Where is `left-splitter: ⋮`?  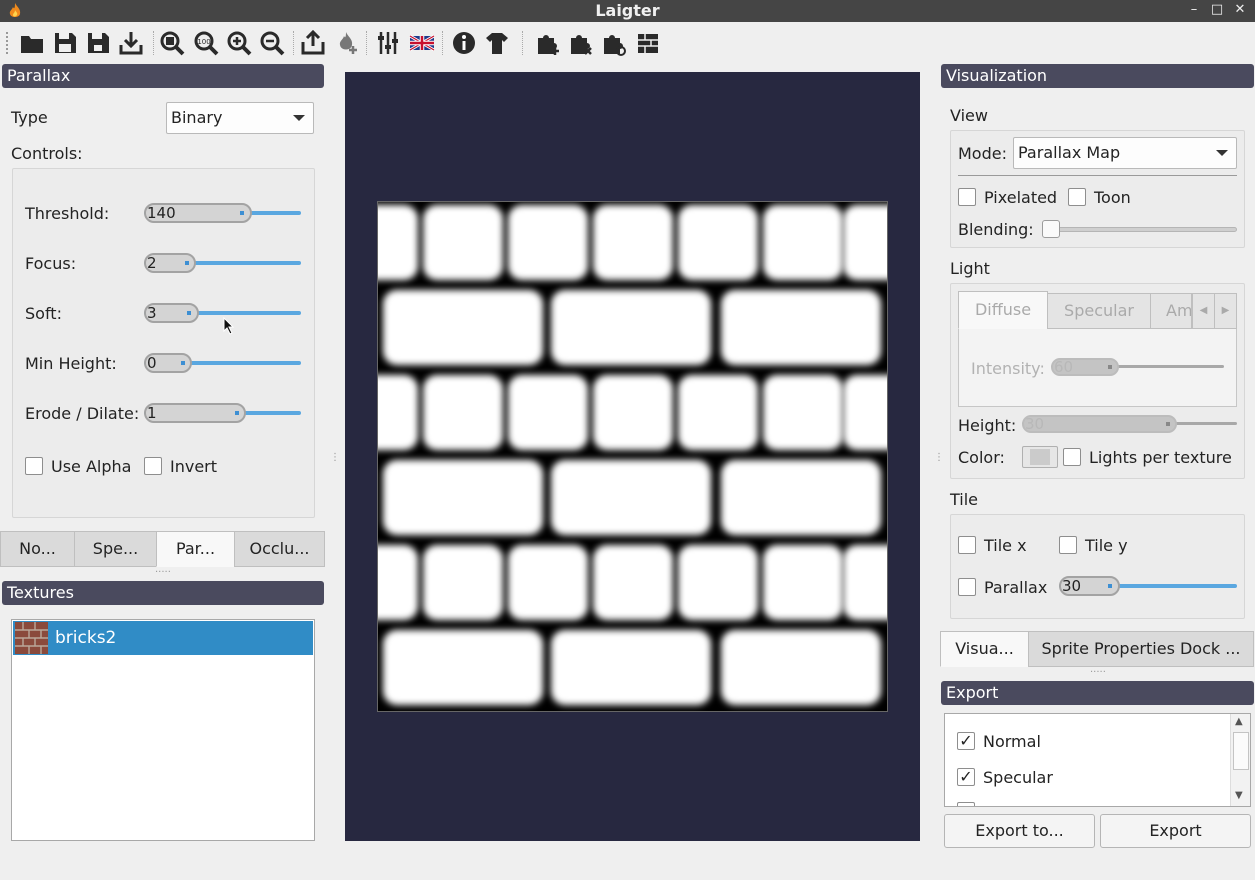 left-splitter: ⋮ is located at coordinates (335, 457).